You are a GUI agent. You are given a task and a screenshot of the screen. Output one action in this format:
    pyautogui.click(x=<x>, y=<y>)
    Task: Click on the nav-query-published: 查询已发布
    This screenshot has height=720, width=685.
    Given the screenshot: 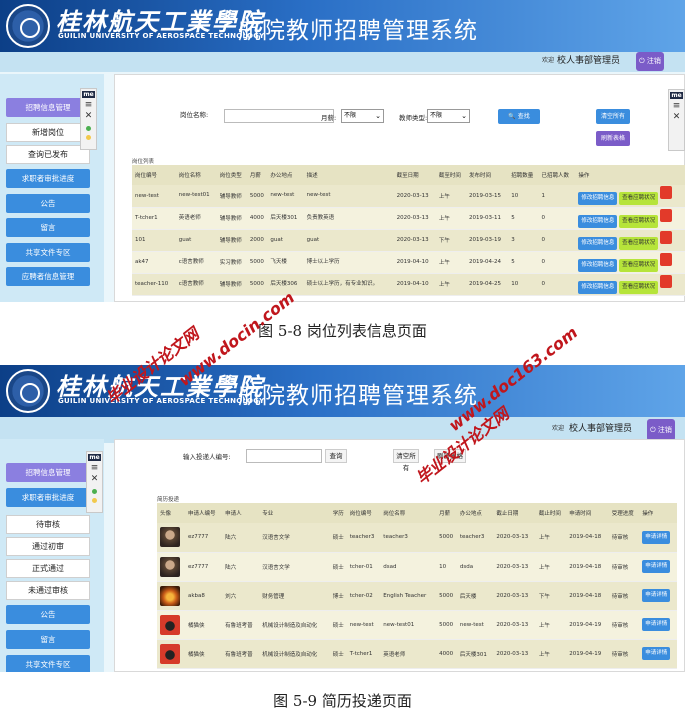 What is the action you would take?
    pyautogui.click(x=48, y=154)
    